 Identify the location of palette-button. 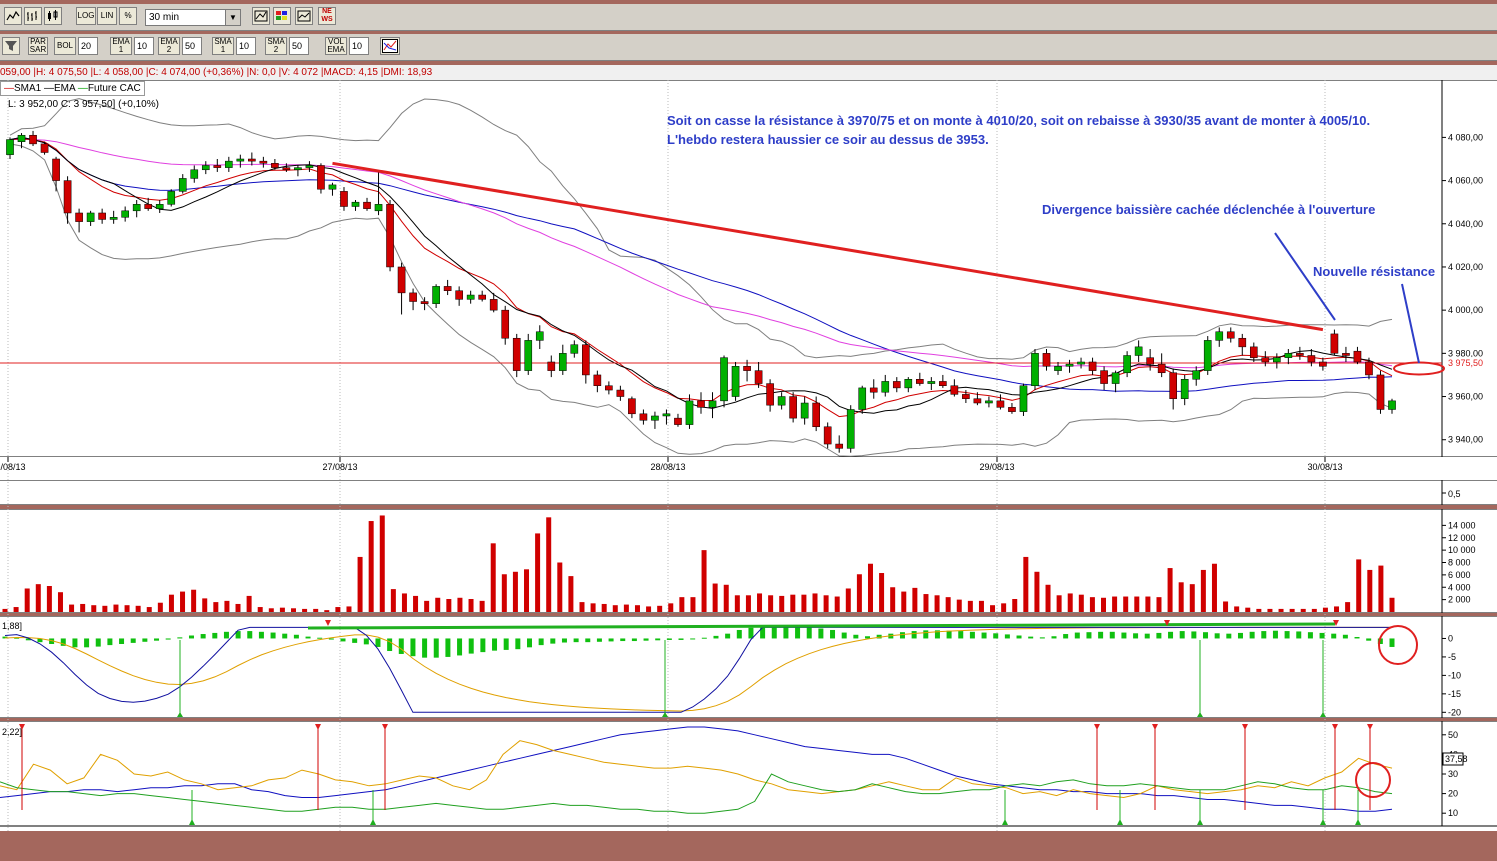
(282, 16).